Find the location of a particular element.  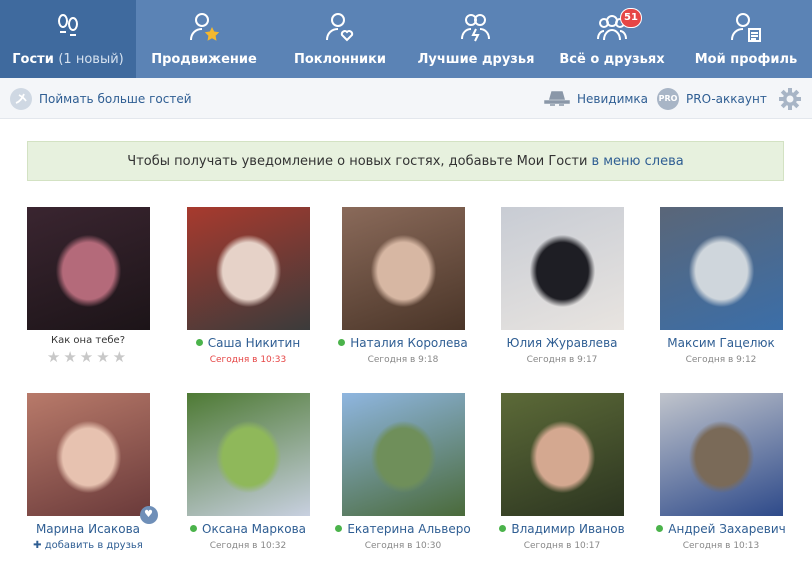

guest-card: Оксана Маркова Сегодня в 10:32 is located at coordinates (248, 472).